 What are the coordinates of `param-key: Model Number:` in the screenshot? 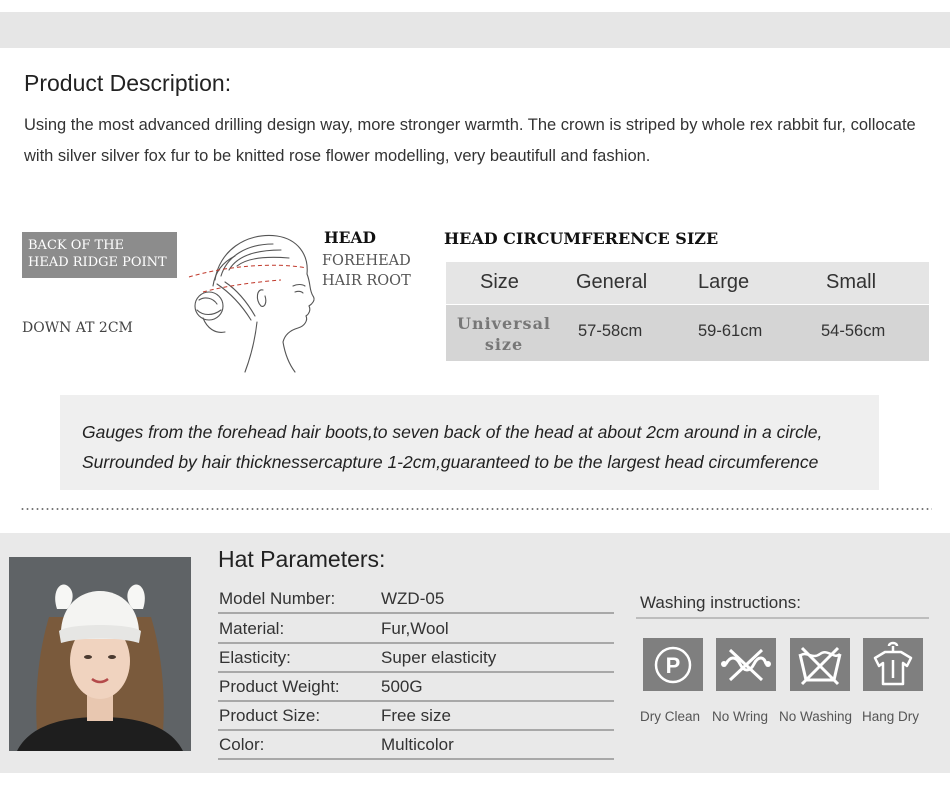 It's located at (277, 598).